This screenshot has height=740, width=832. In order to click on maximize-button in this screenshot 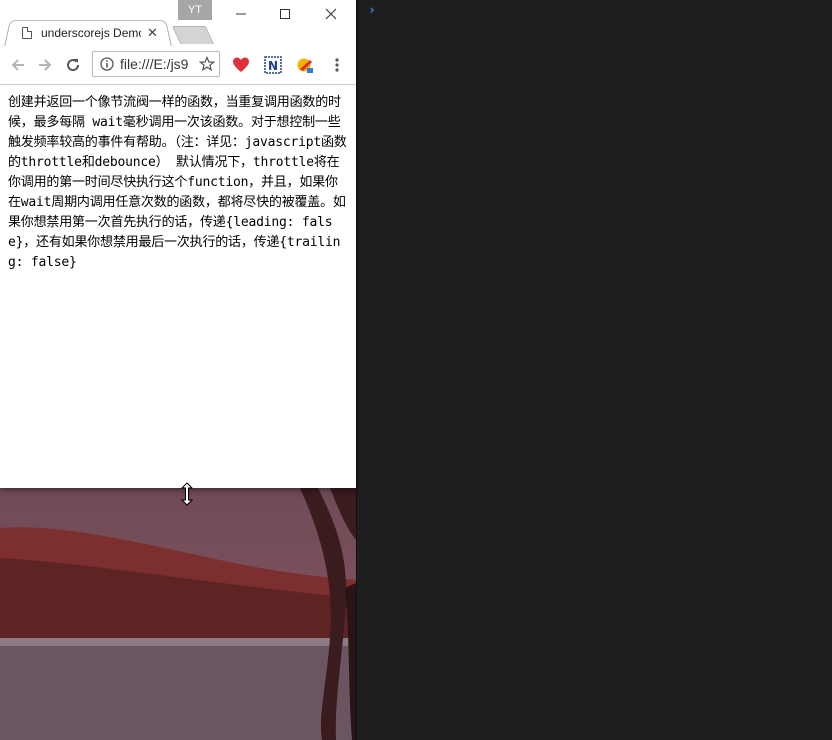, I will do `click(285, 14)`.